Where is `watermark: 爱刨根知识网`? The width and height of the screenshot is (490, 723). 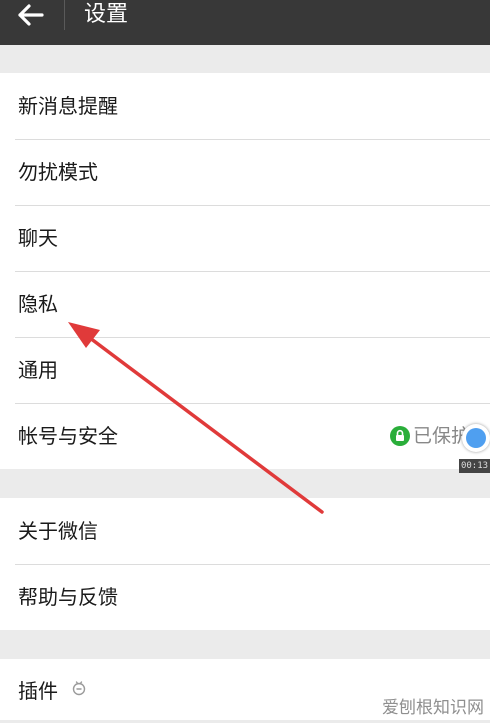 watermark: 爱刨根知识网 is located at coordinates (433, 708).